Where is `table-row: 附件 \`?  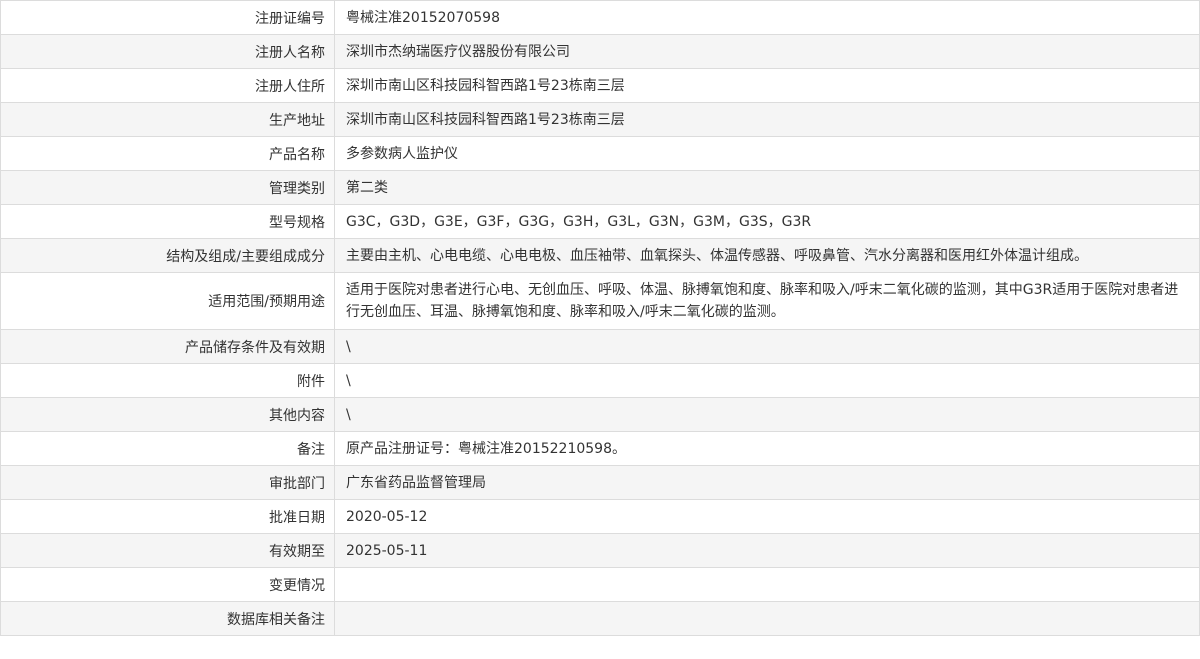
table-row: 附件 \ is located at coordinates (600, 380).